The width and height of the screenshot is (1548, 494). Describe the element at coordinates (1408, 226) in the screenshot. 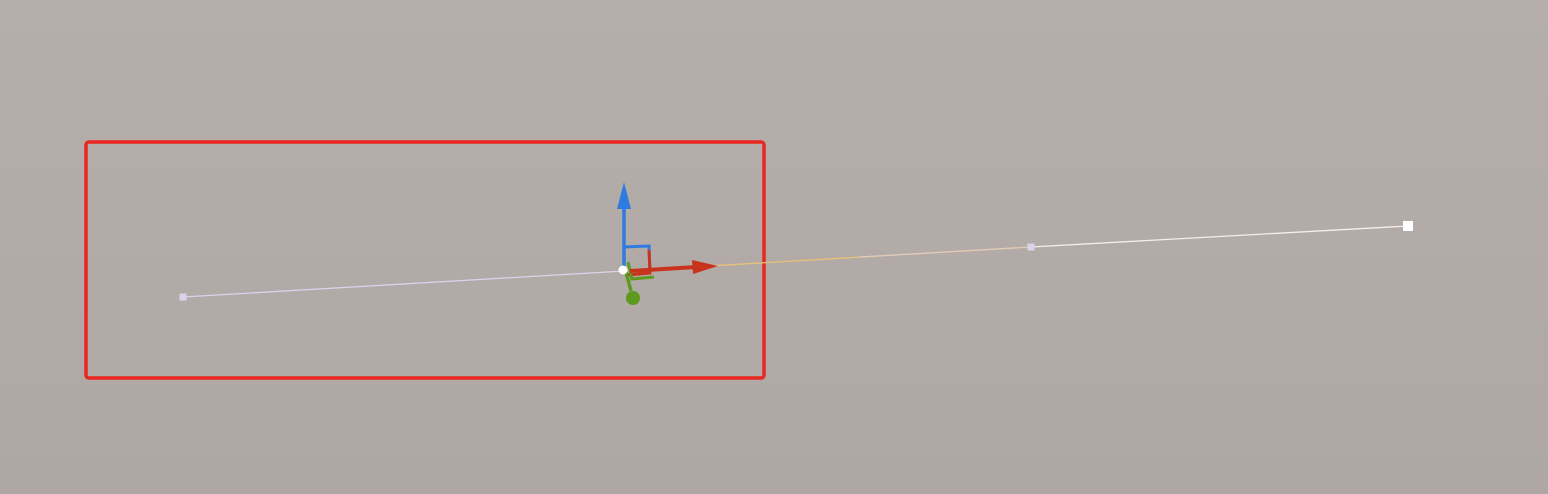

I see `curve-control-point-end` at that location.